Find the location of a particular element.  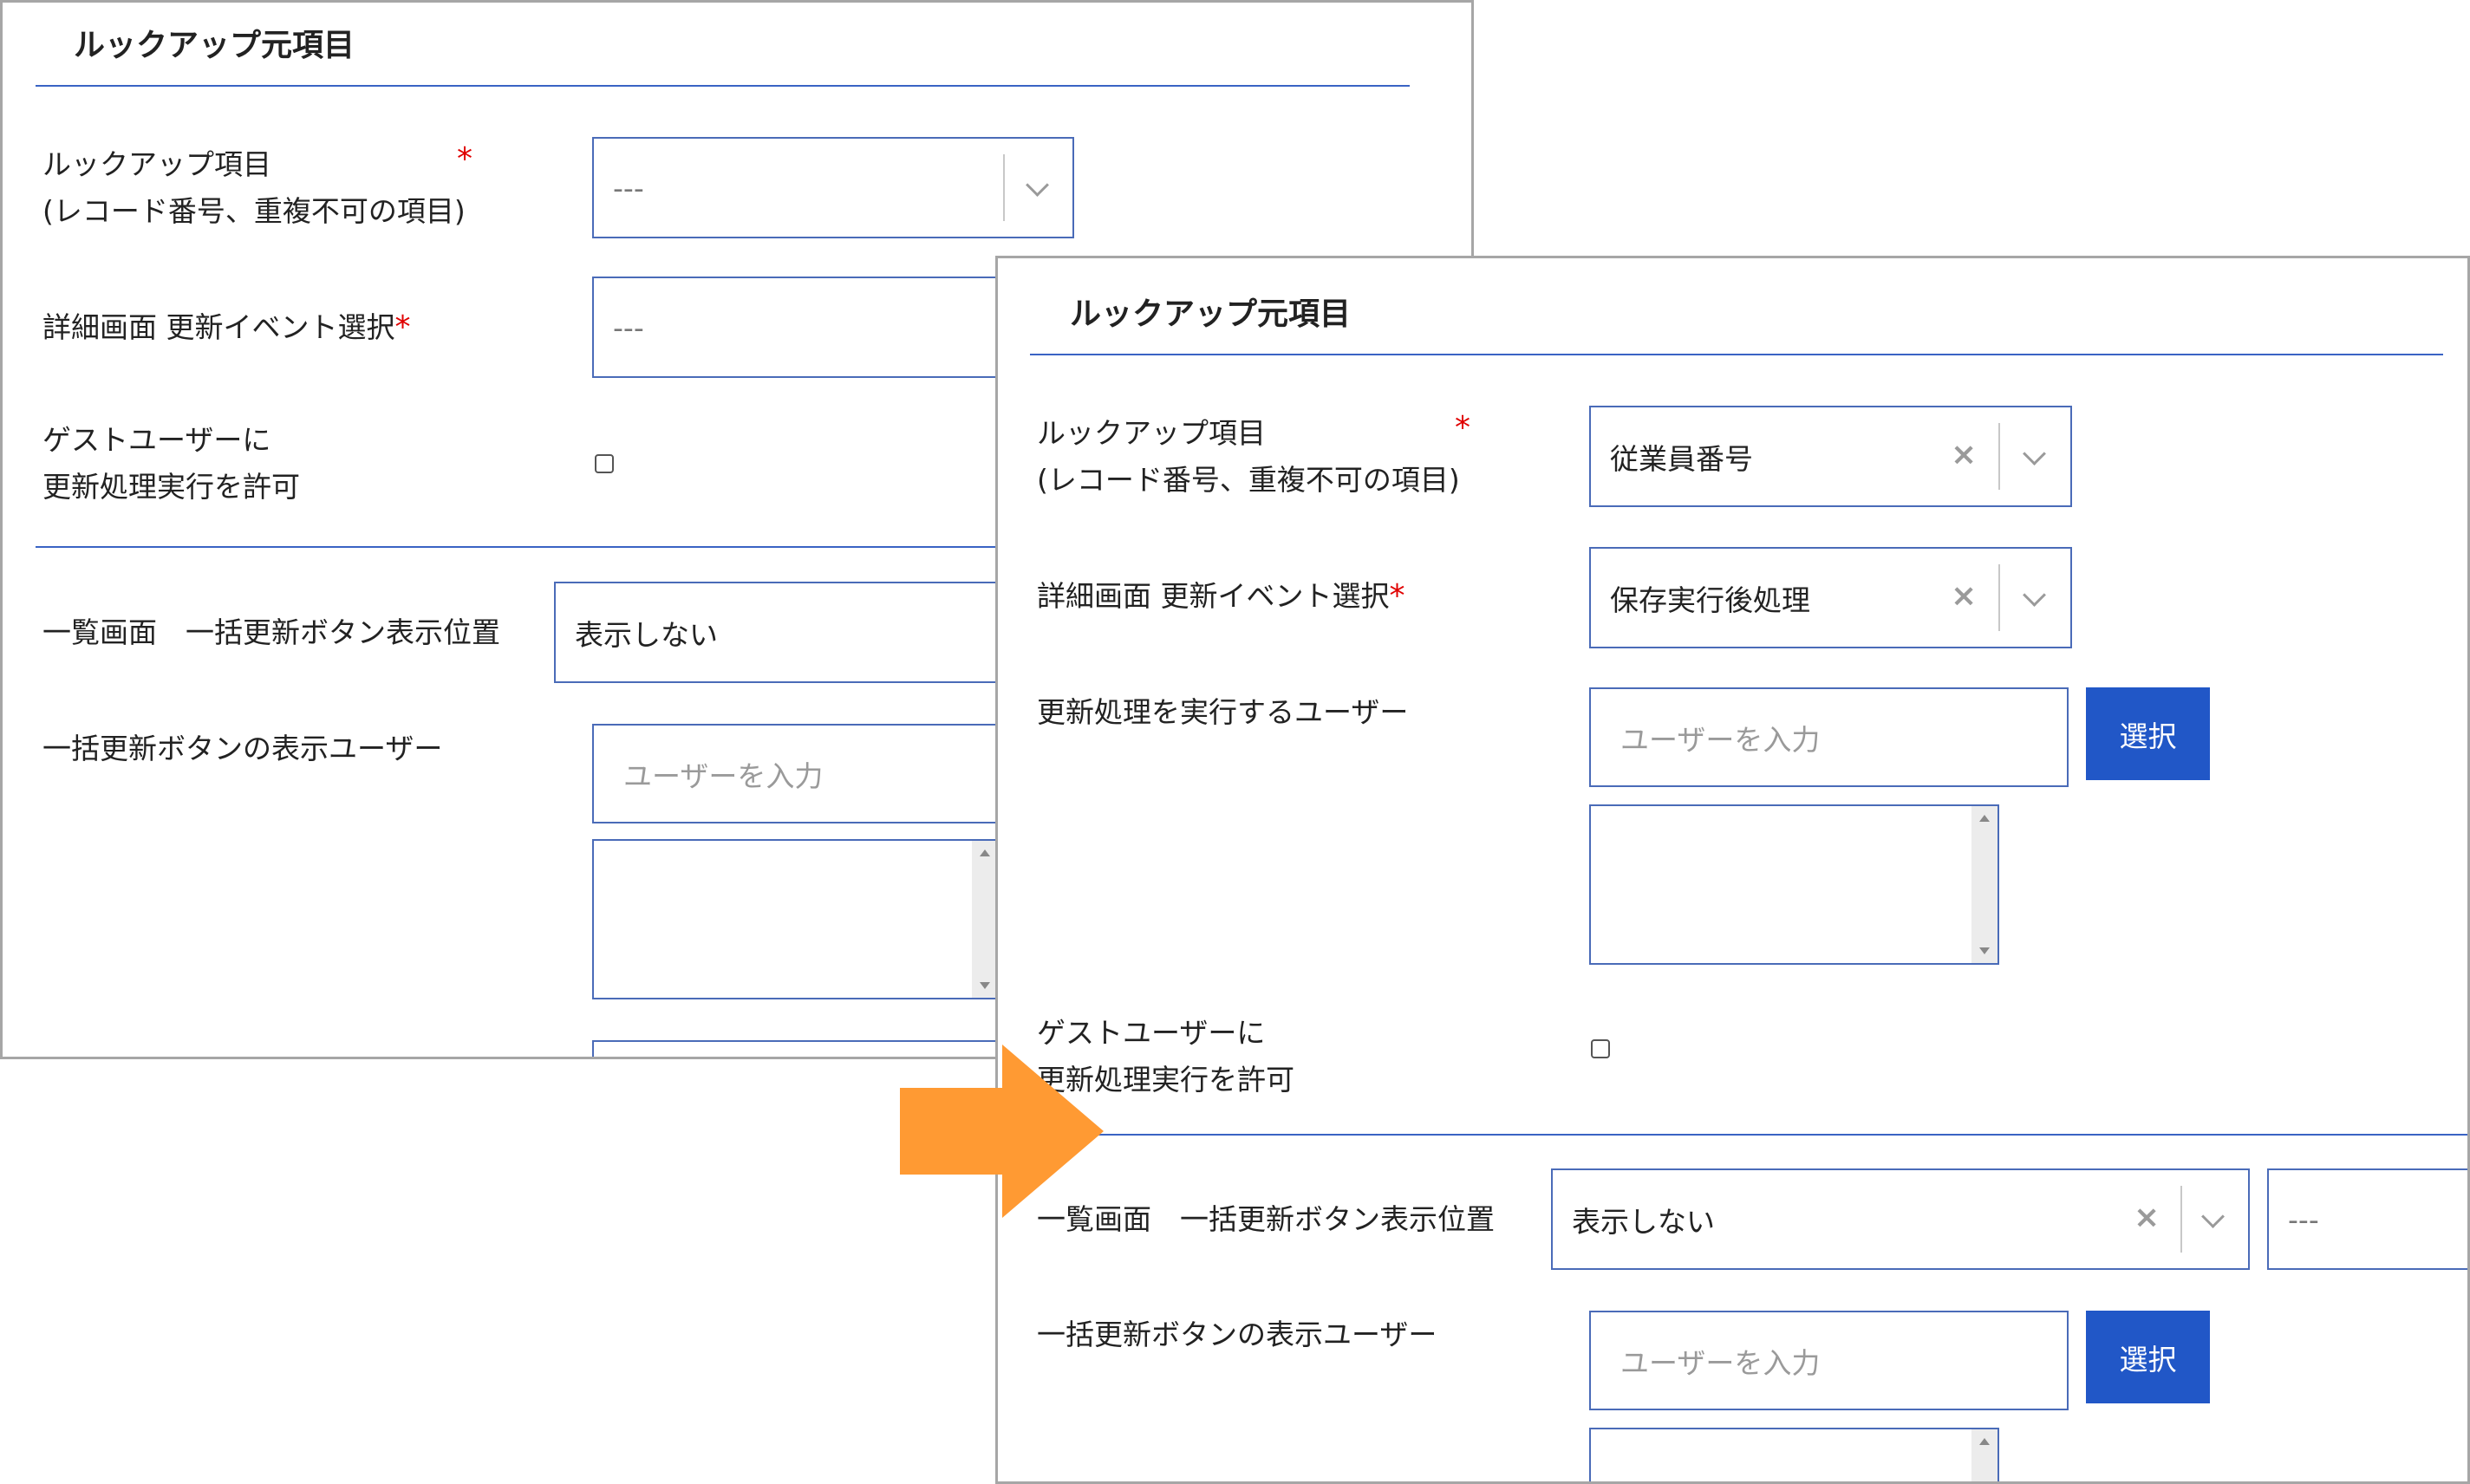

arrow-shape is located at coordinates (1002, 1131).